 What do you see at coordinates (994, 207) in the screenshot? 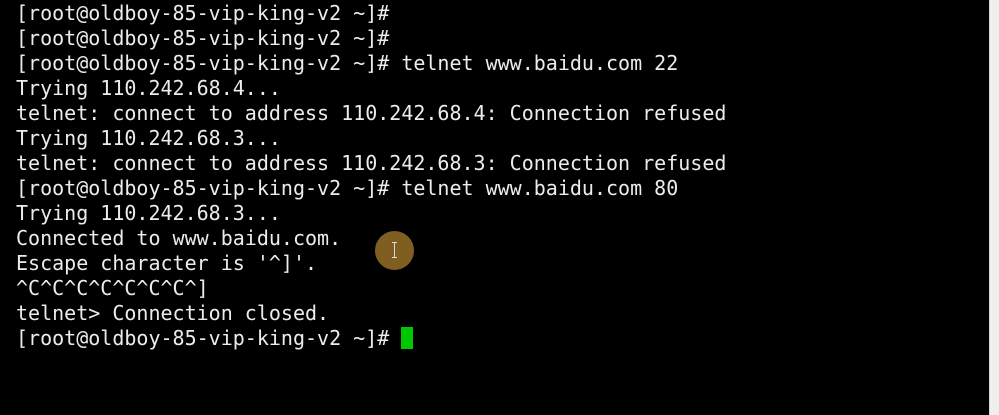
I see `vertical-scrollbar` at bounding box center [994, 207].